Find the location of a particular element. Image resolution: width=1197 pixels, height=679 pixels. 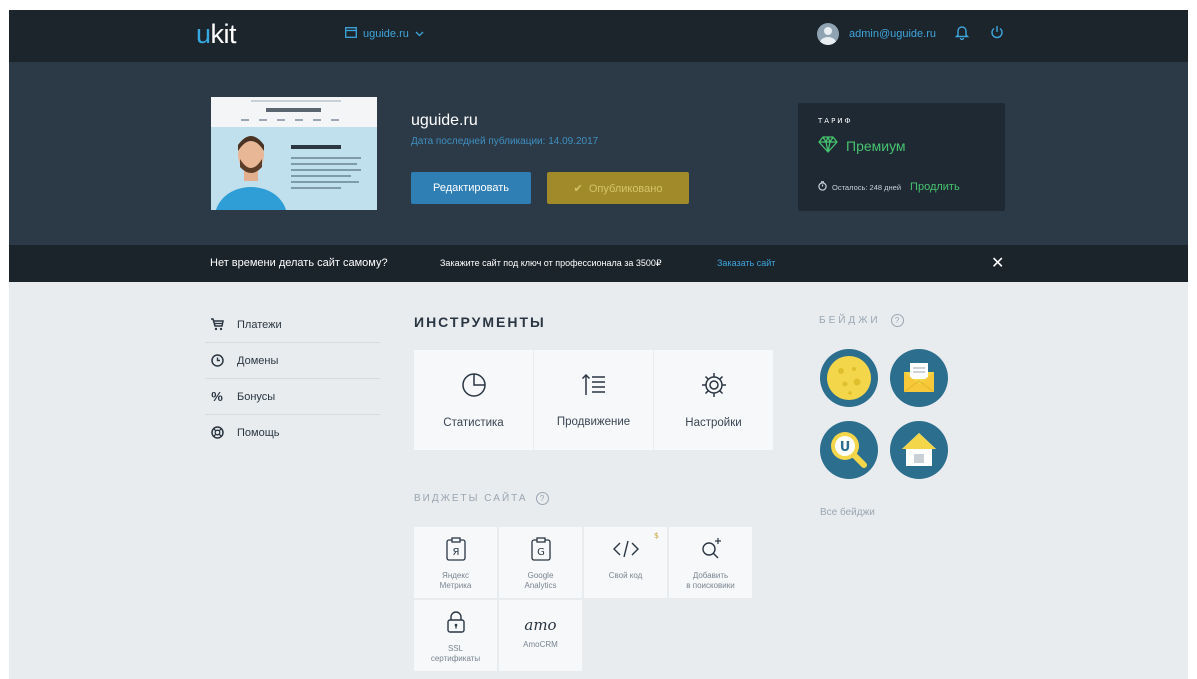

avatar is located at coordinates (828, 34).